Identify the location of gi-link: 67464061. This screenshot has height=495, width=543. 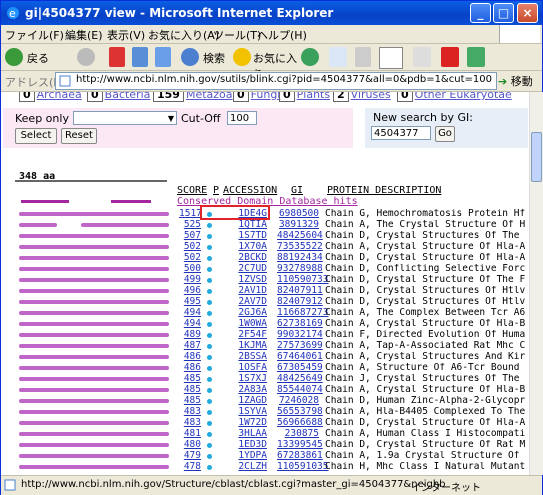
(300, 357).